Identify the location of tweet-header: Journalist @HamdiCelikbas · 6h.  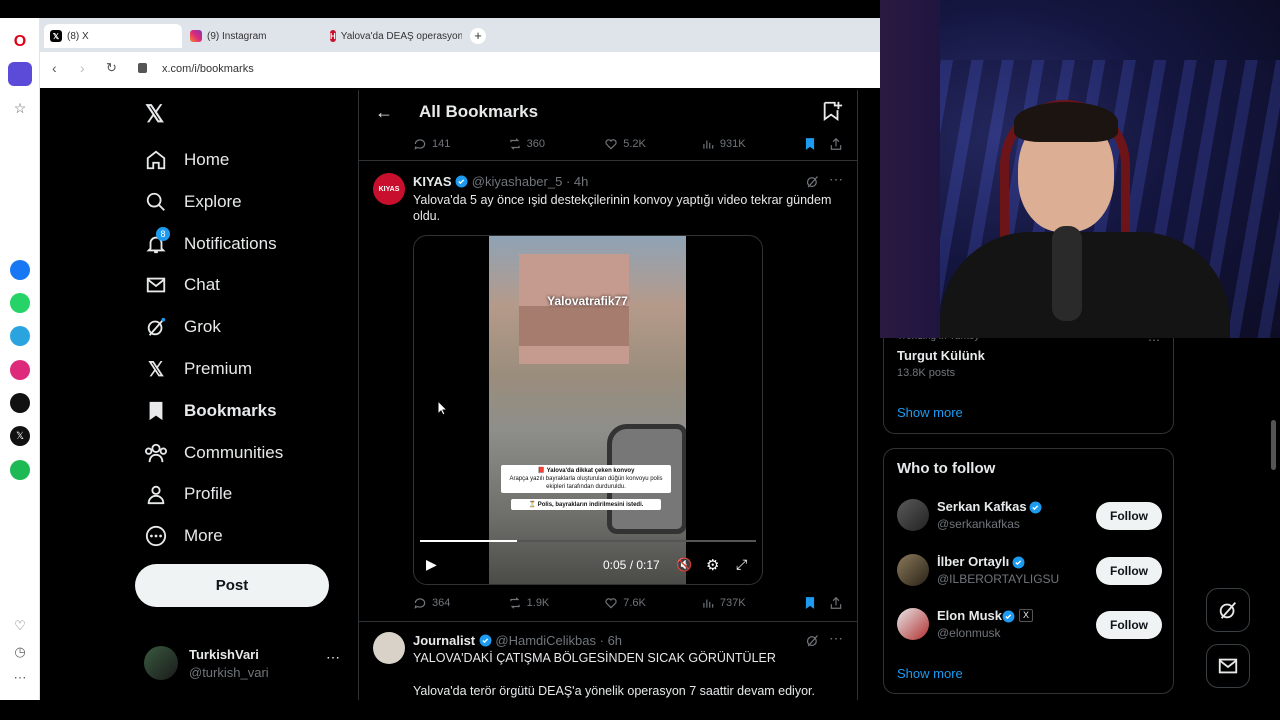
(517, 640).